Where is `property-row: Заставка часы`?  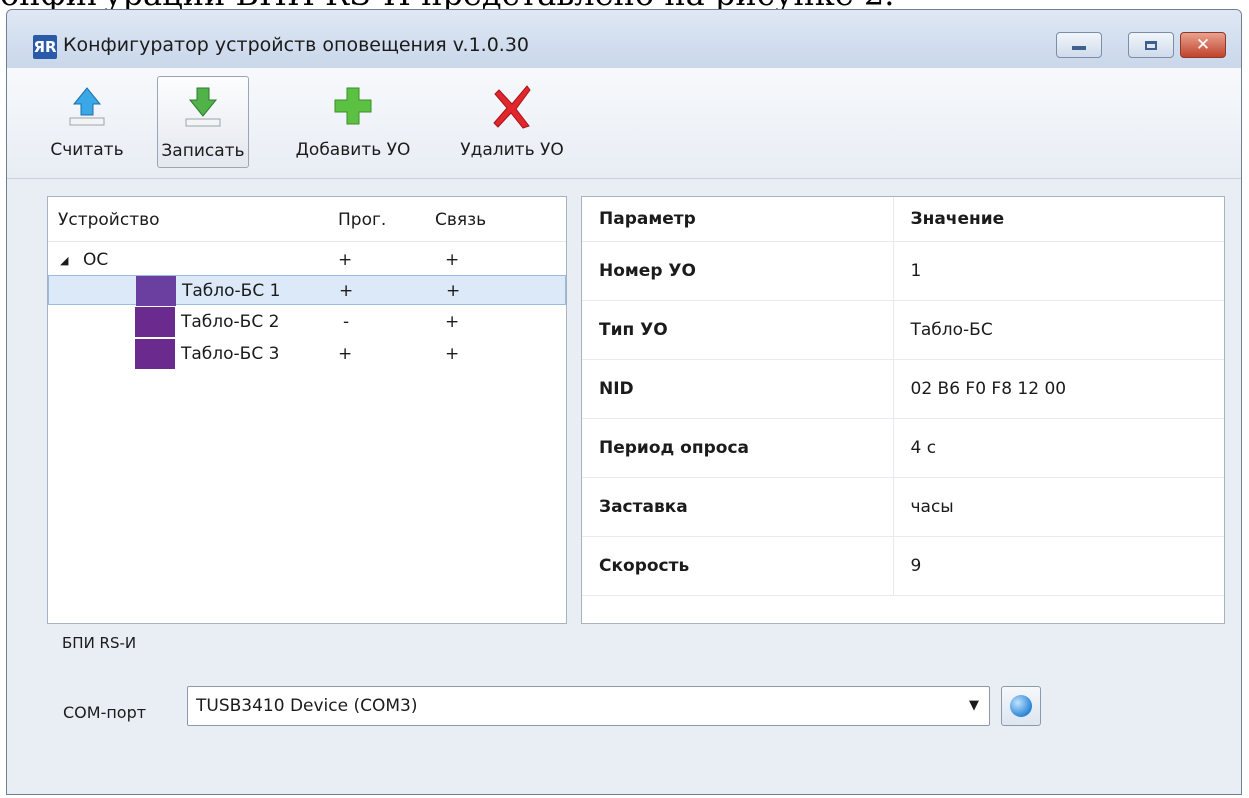 property-row: Заставка часы is located at coordinates (903, 507).